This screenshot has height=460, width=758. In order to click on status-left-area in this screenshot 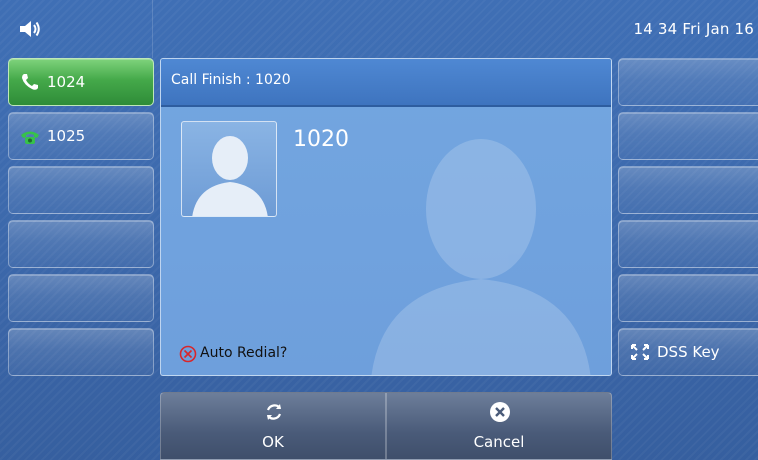, I will do `click(76, 29)`.